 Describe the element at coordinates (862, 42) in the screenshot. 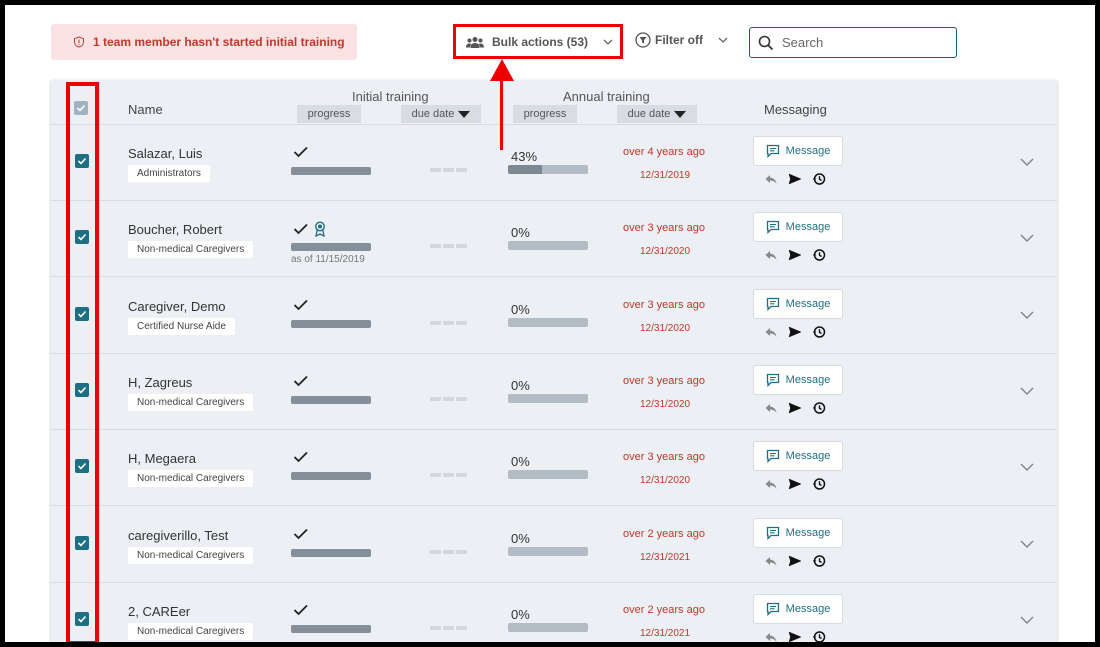

I see `search-input` at that location.